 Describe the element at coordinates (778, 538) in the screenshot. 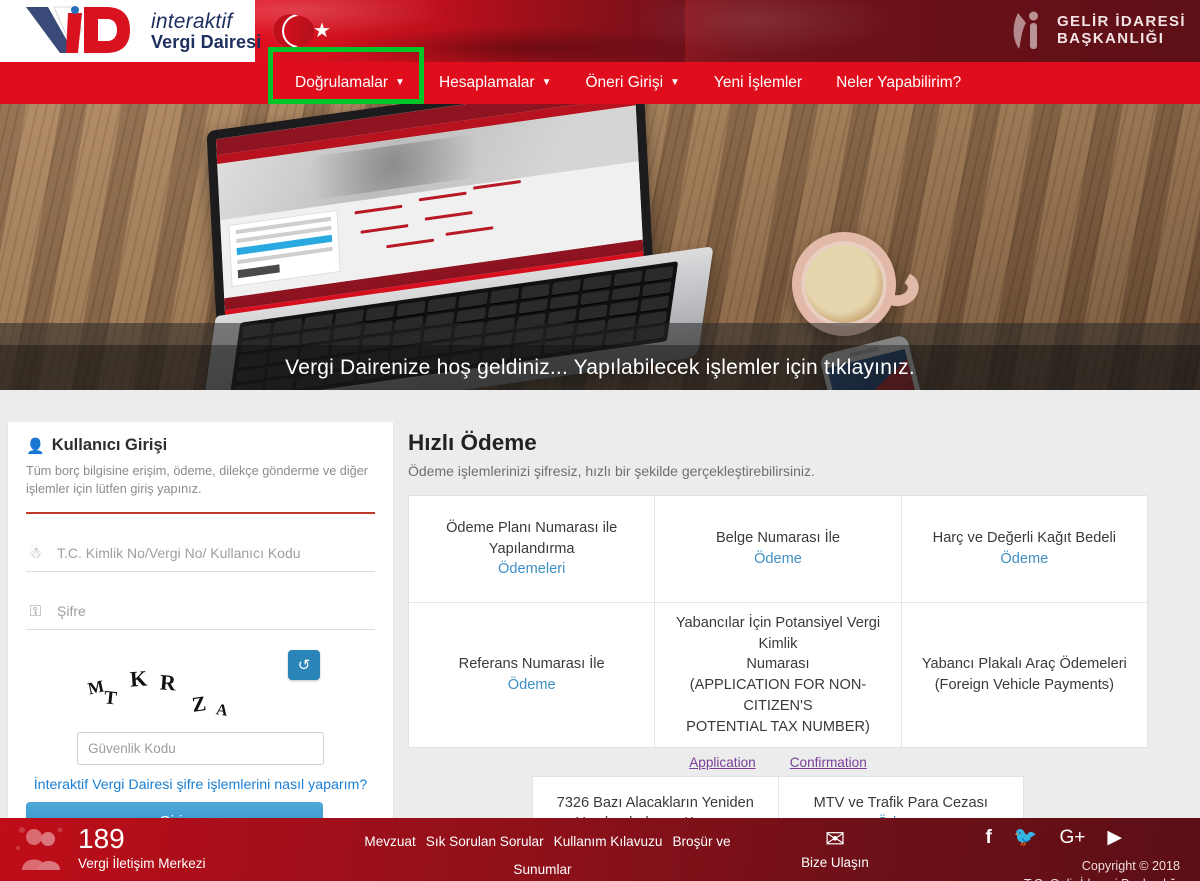

I see `payment-option-text: Belge Numarası İle` at that location.